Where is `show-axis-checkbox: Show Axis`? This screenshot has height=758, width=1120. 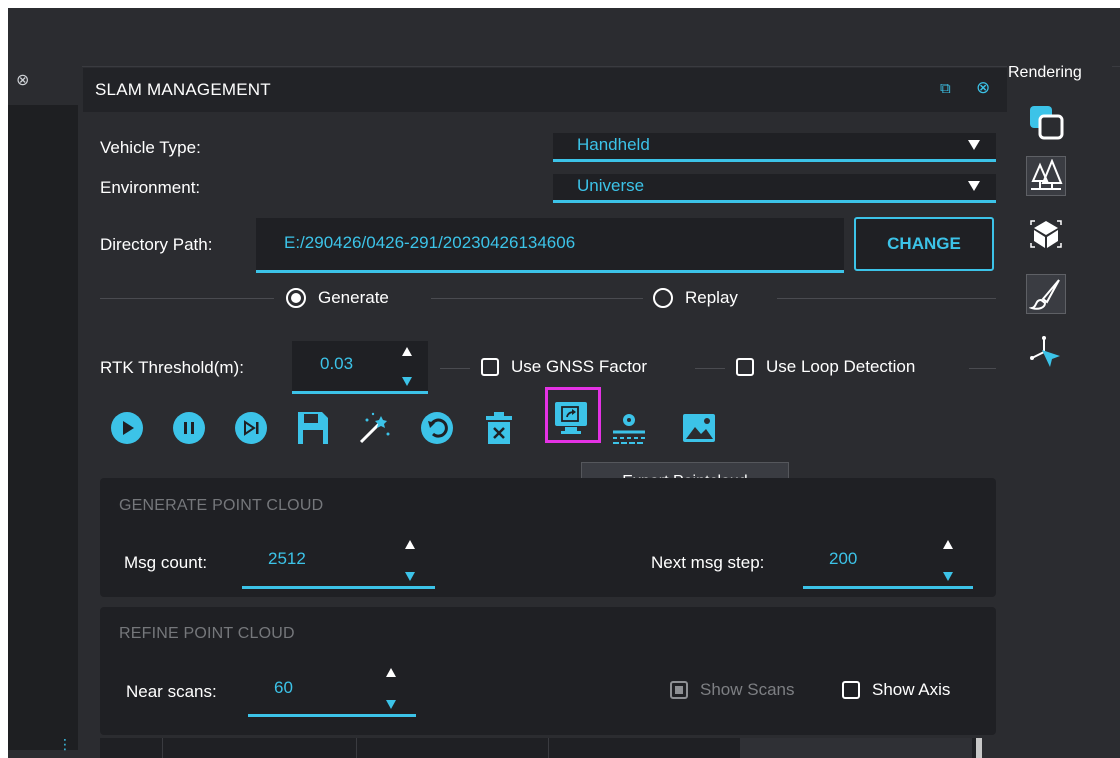 show-axis-checkbox: Show Axis is located at coordinates (896, 690).